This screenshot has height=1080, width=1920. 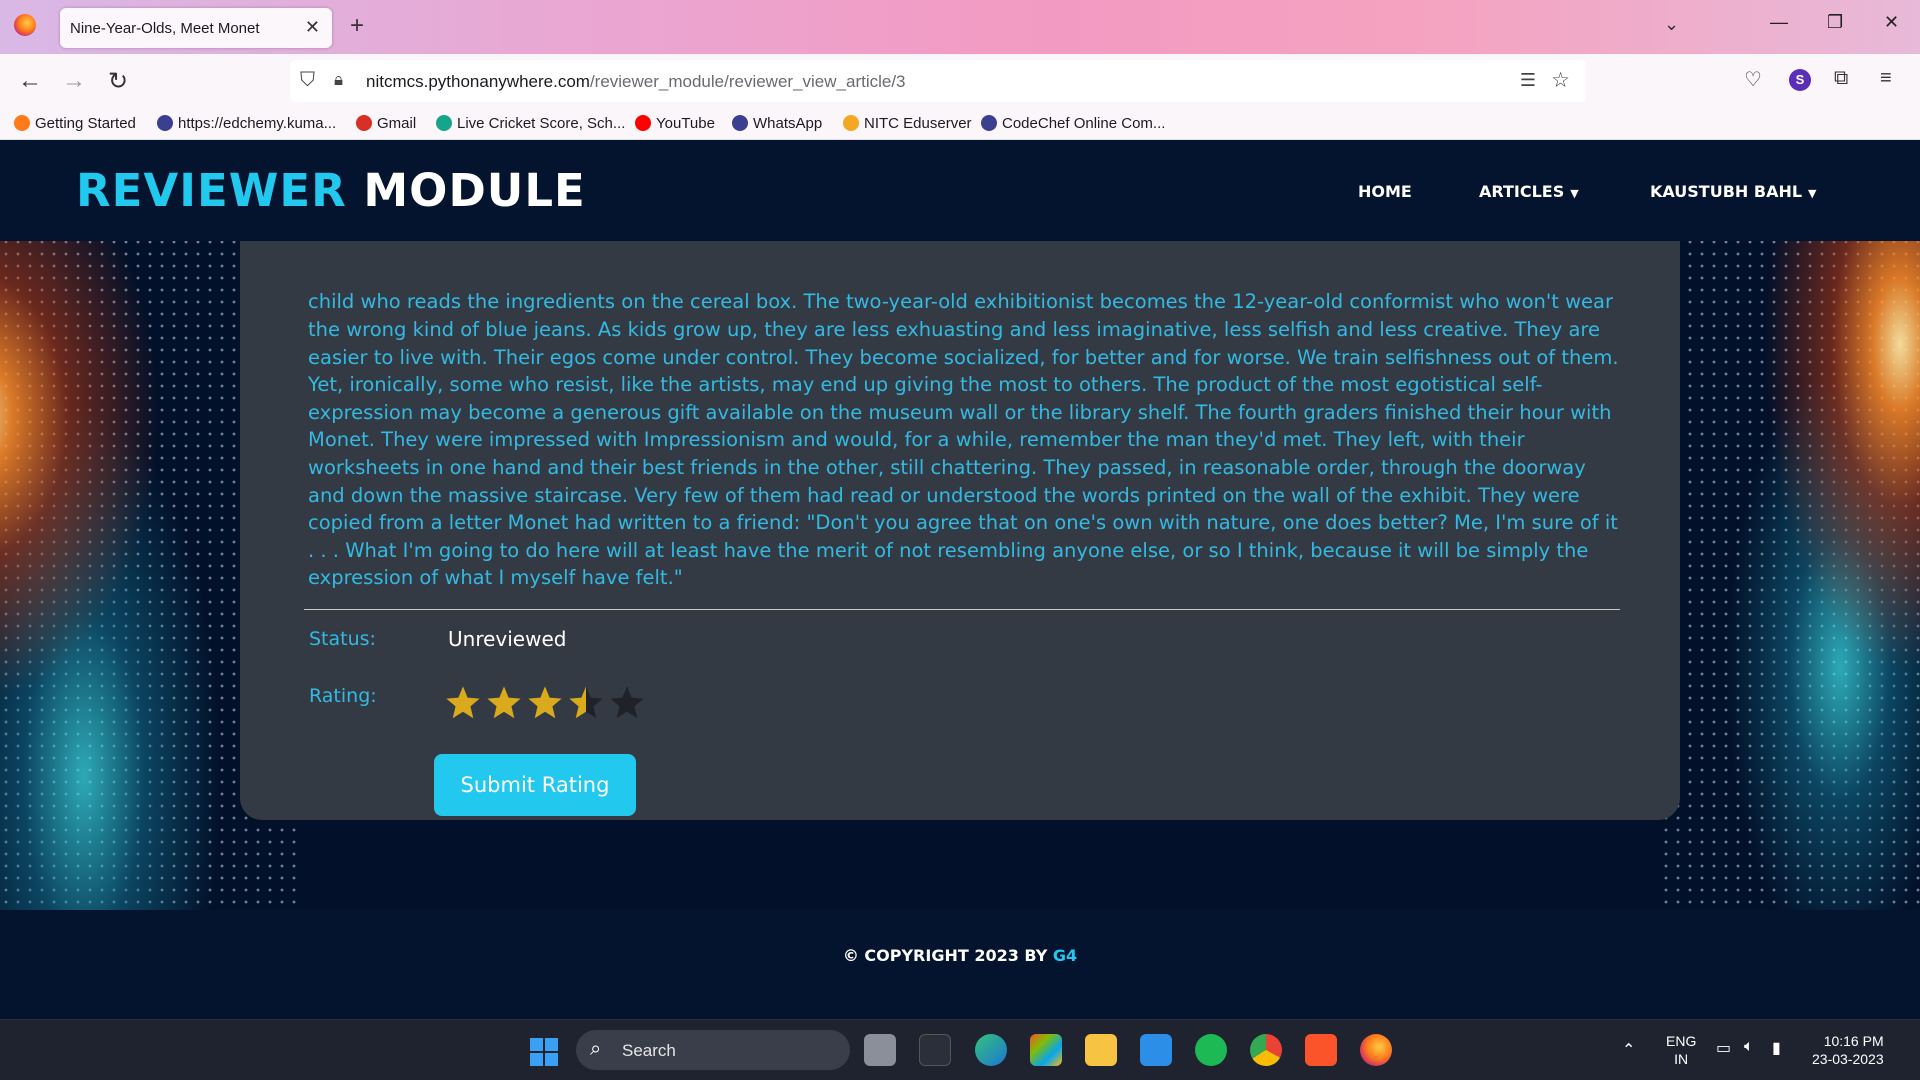 I want to click on minimize-icon: —, so click(x=1779, y=22).